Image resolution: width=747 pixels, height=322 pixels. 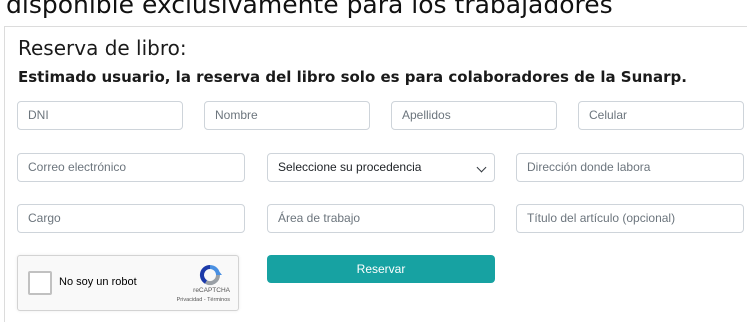 What do you see at coordinates (40, 283) in the screenshot?
I see `recaptcha-checkbox` at bounding box center [40, 283].